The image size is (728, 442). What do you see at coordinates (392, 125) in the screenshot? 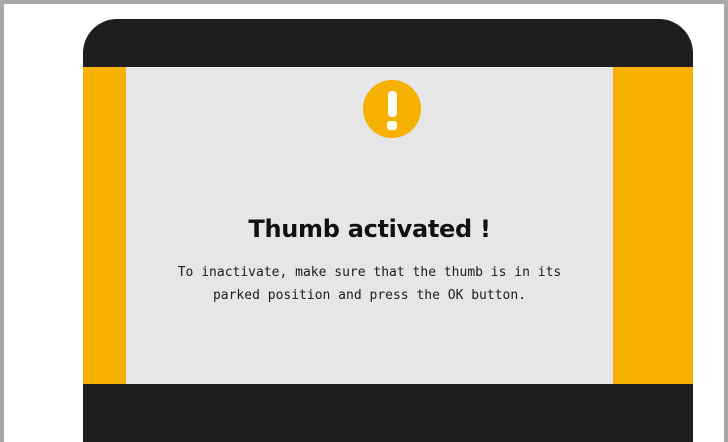
I see `exclamation-mark-dot` at bounding box center [392, 125].